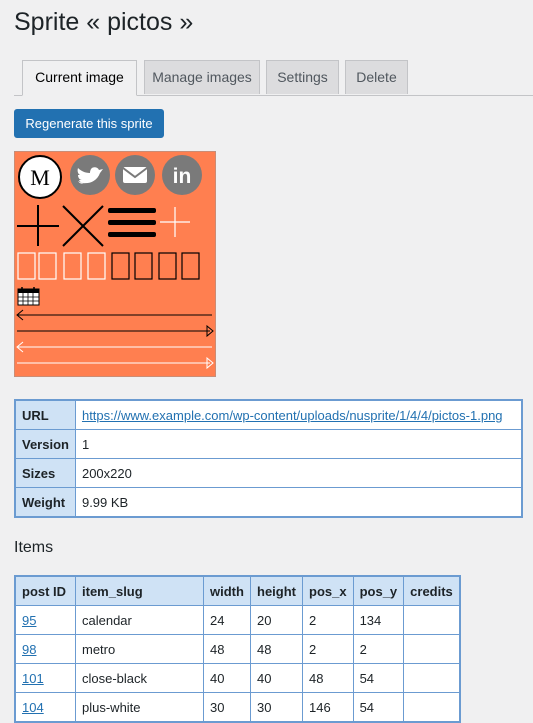 The image size is (533, 723). What do you see at coordinates (139, 678) in the screenshot?
I see `item-slug-cell: close-black` at bounding box center [139, 678].